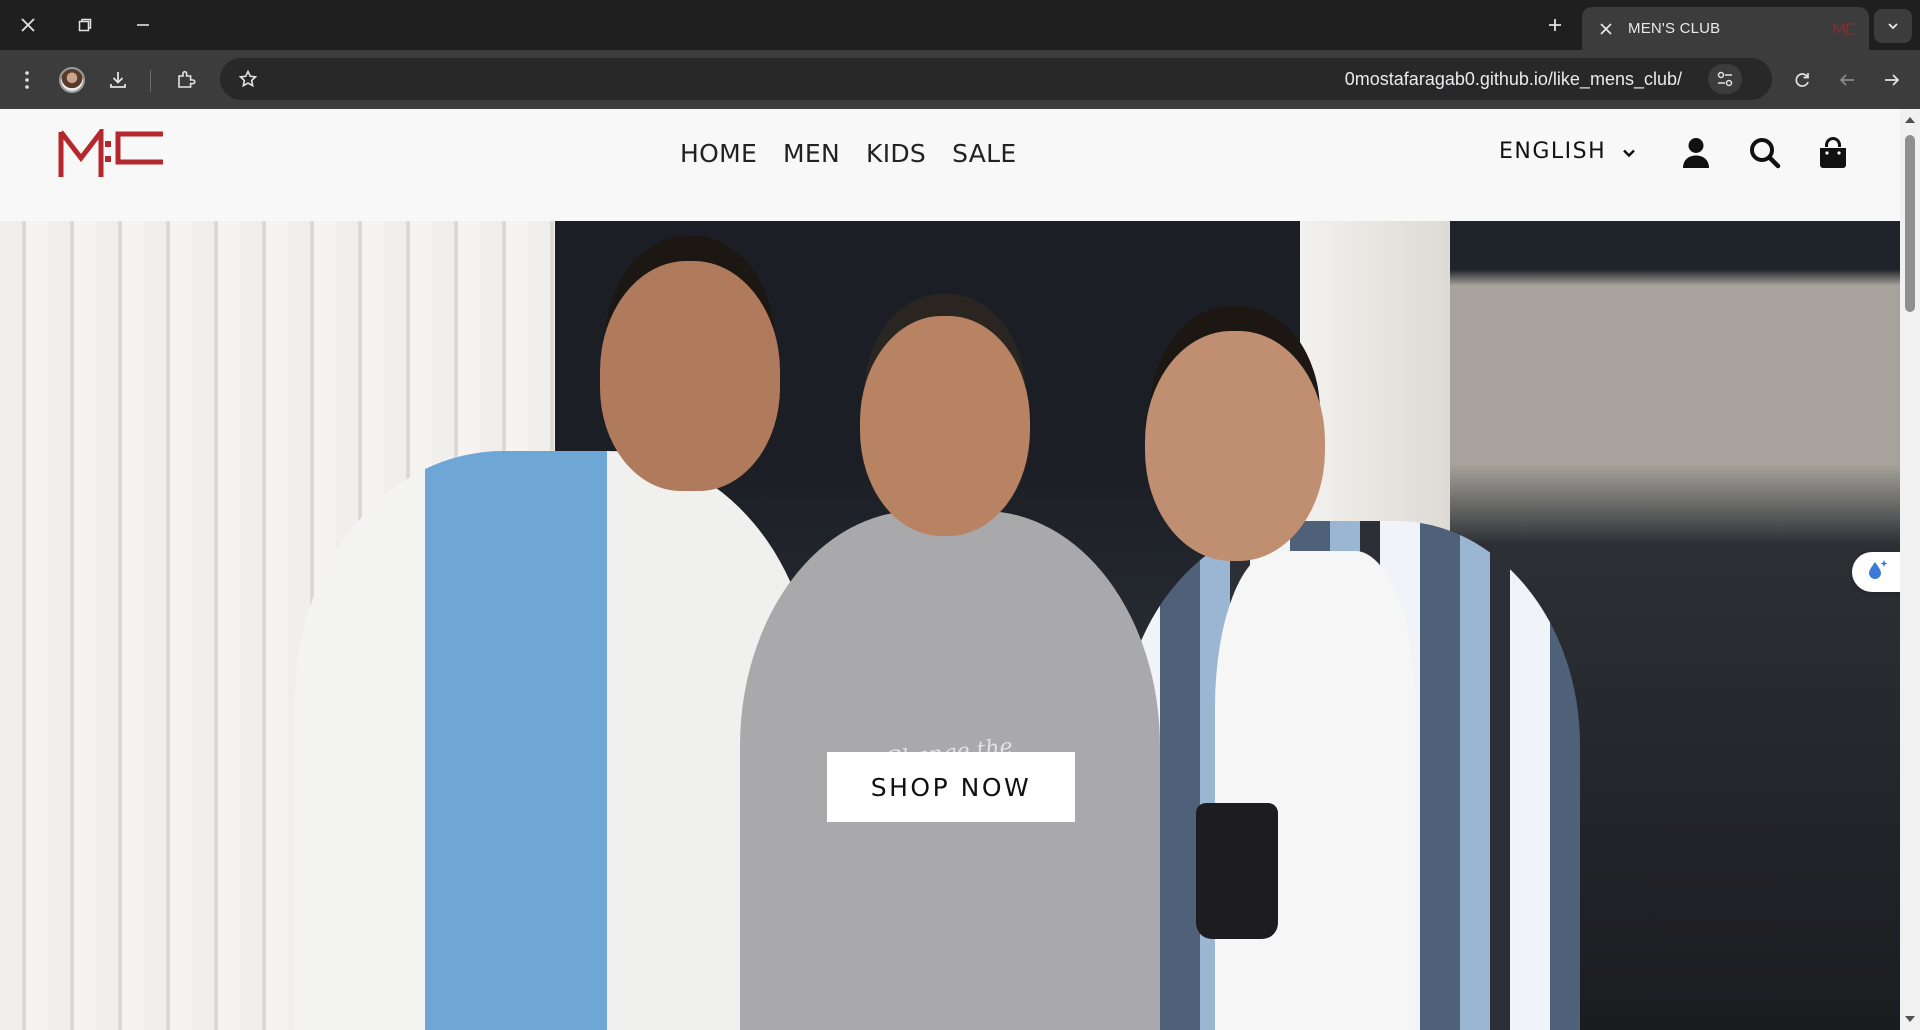  What do you see at coordinates (1910, 120) in the screenshot?
I see `scroll-up-arrow-icon` at bounding box center [1910, 120].